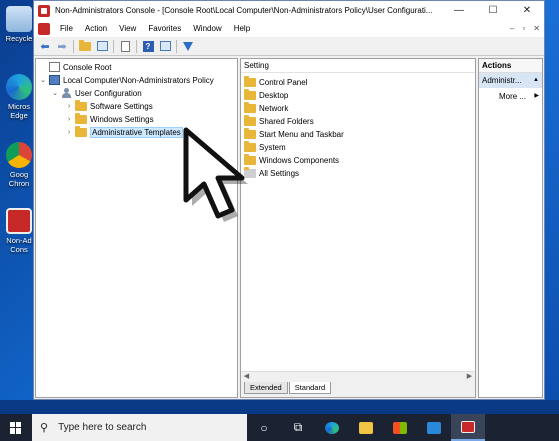  Describe the element at coordinates (523, 28) in the screenshot. I see `mdi-restore-button: ▫` at that location.